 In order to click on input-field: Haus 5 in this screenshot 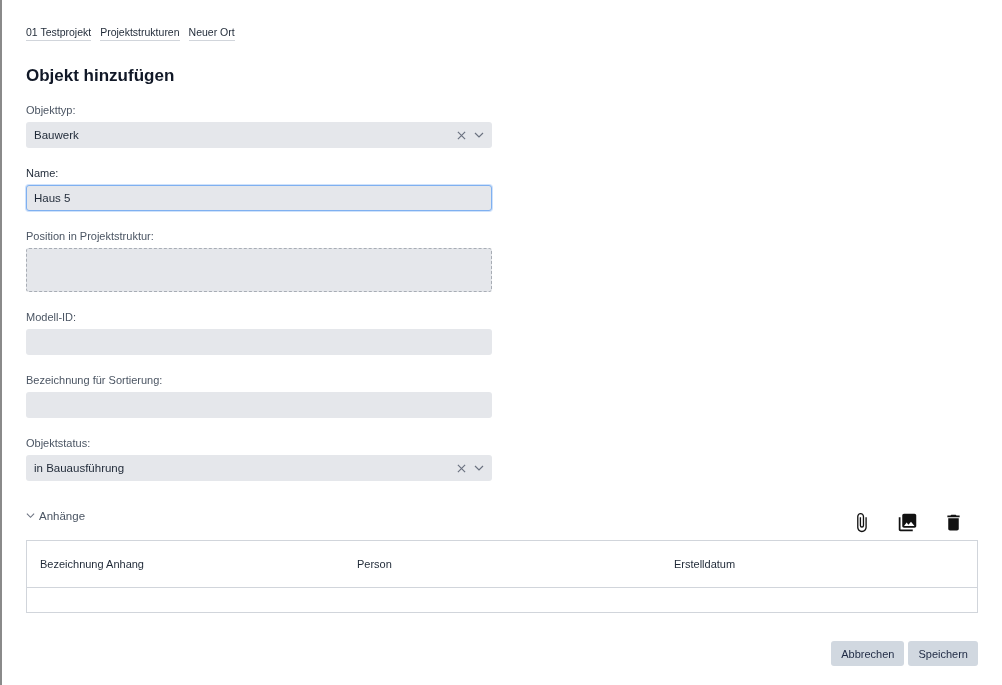, I will do `click(259, 198)`.